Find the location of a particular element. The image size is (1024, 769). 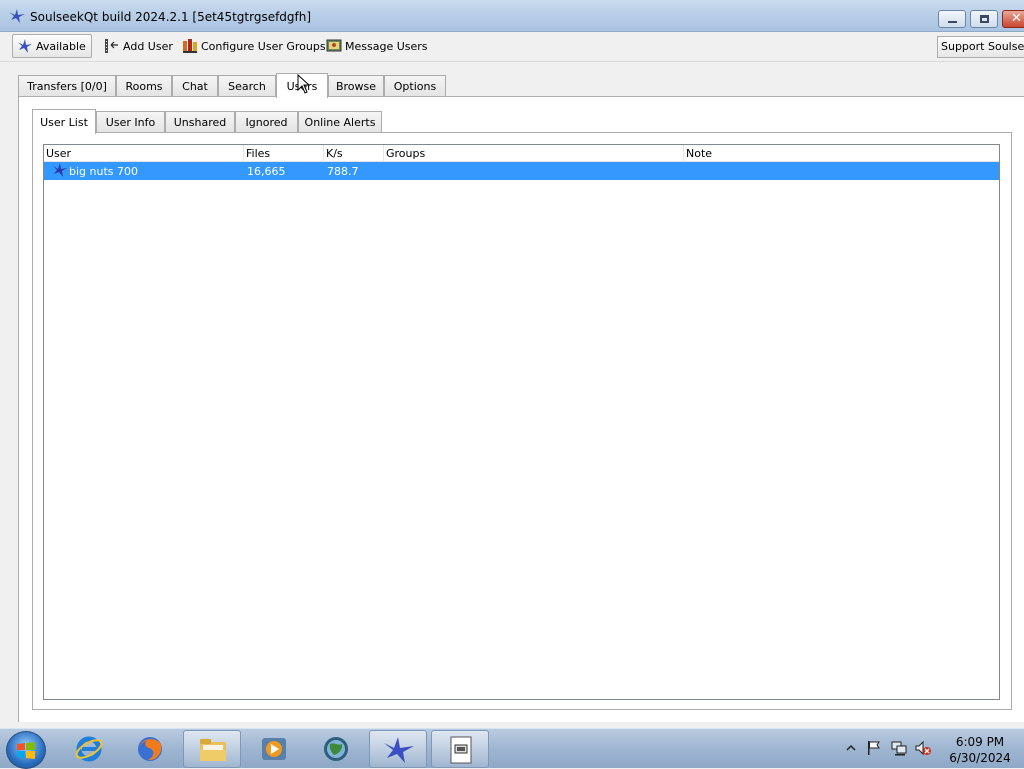

column-header-user: User is located at coordinates (144, 153).